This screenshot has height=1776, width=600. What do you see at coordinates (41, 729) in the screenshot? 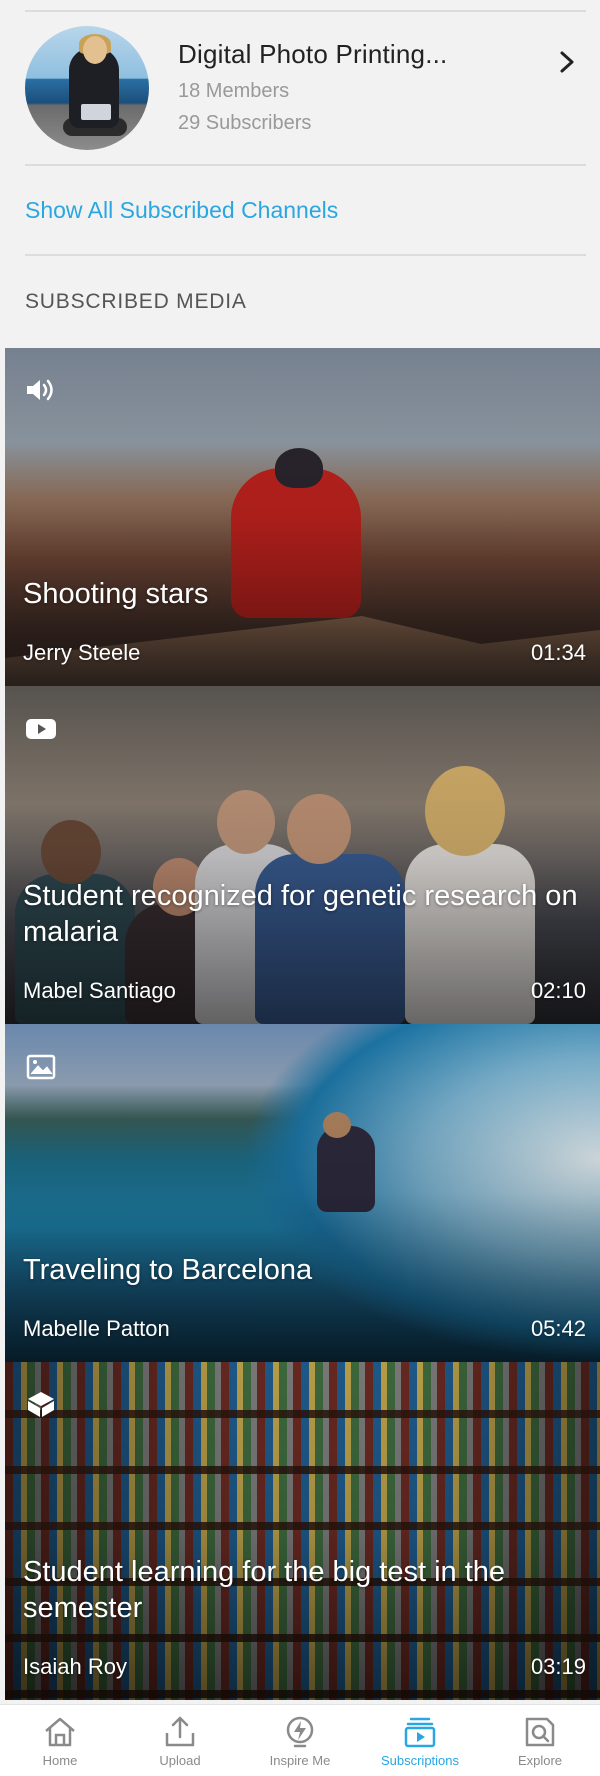
I see `video-icon` at bounding box center [41, 729].